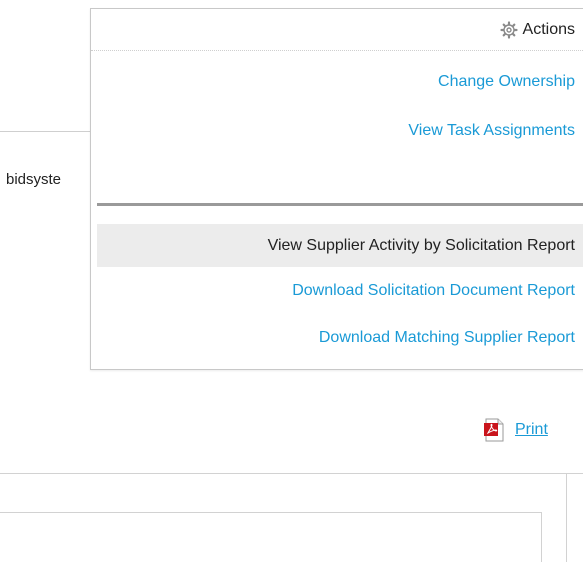  Describe the element at coordinates (541, 537) in the screenshot. I see `inner-panel-right-border` at that location.